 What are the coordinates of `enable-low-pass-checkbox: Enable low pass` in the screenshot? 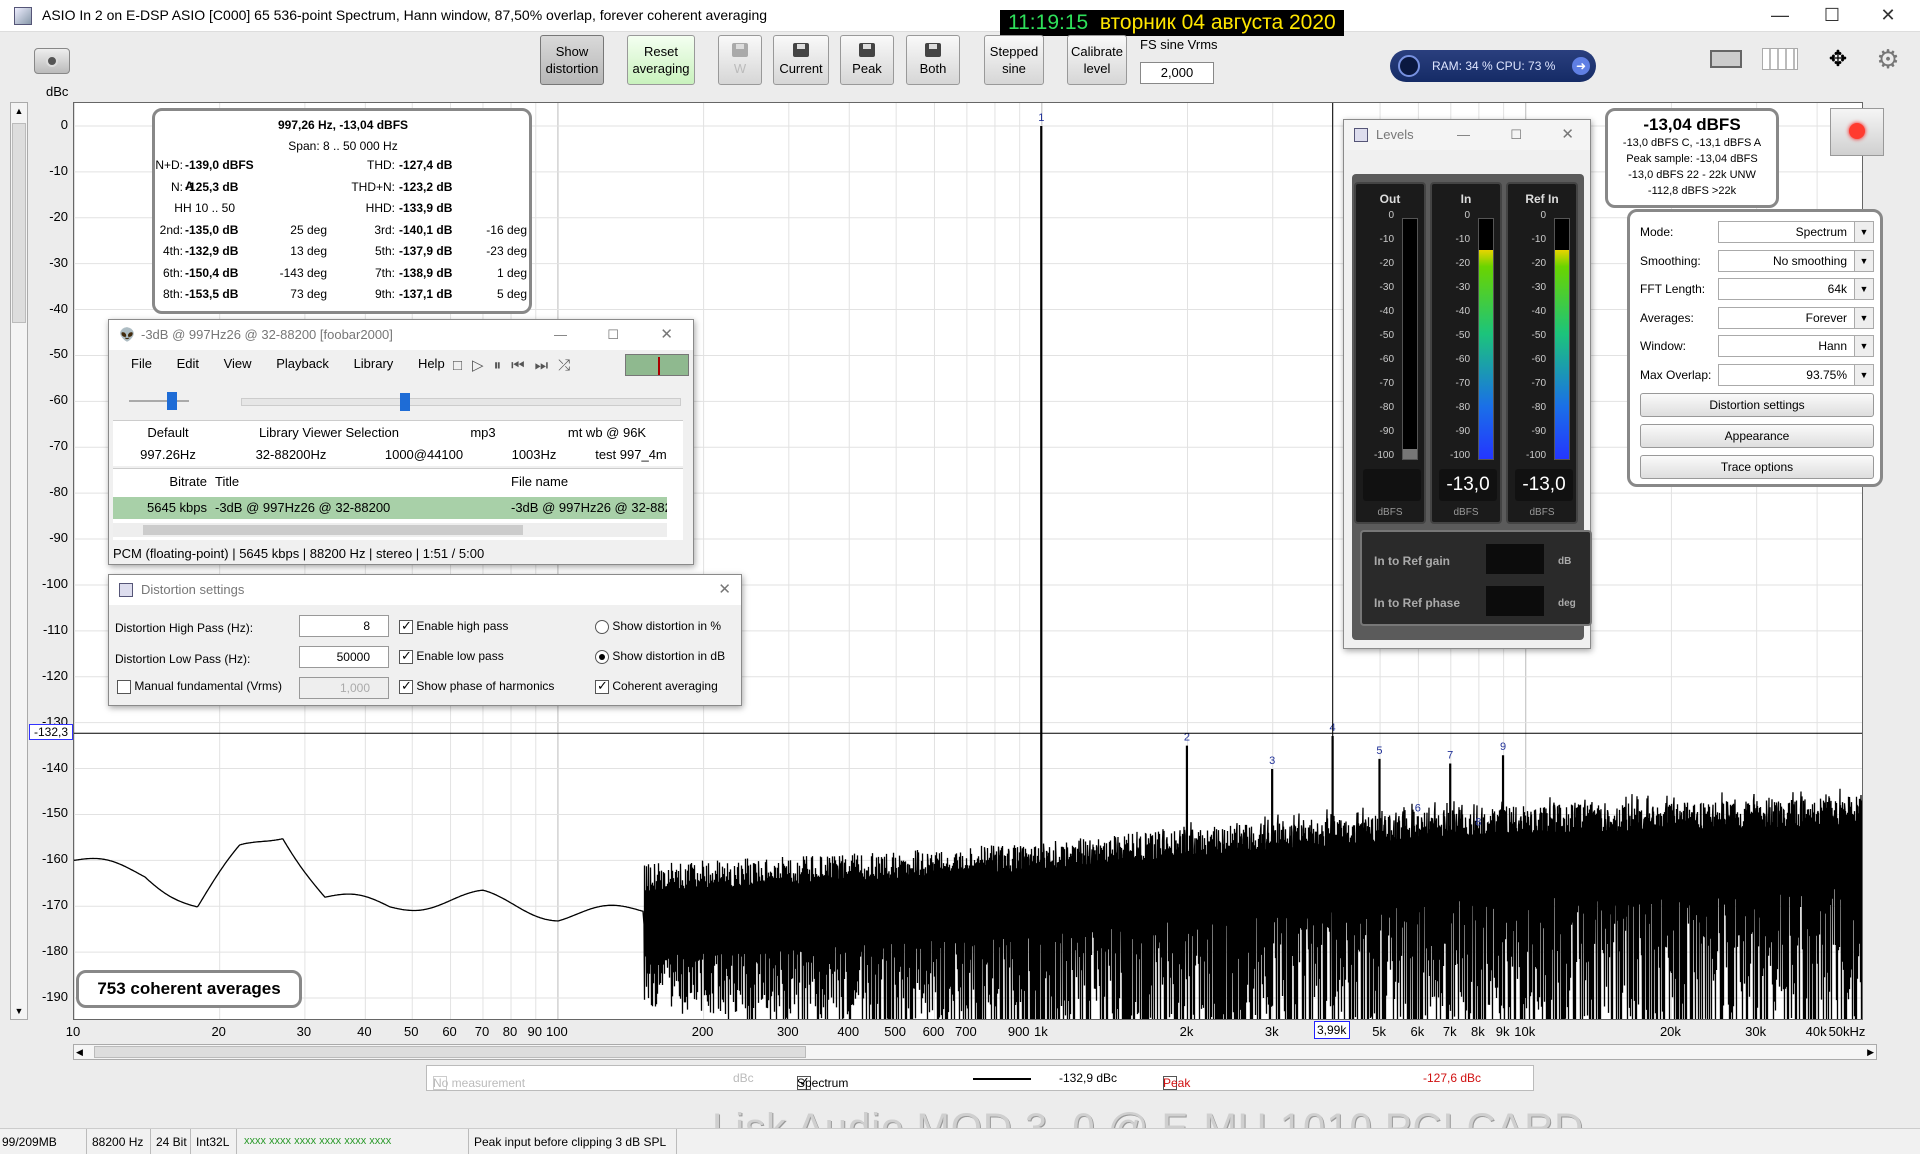 It's located at (451, 656).